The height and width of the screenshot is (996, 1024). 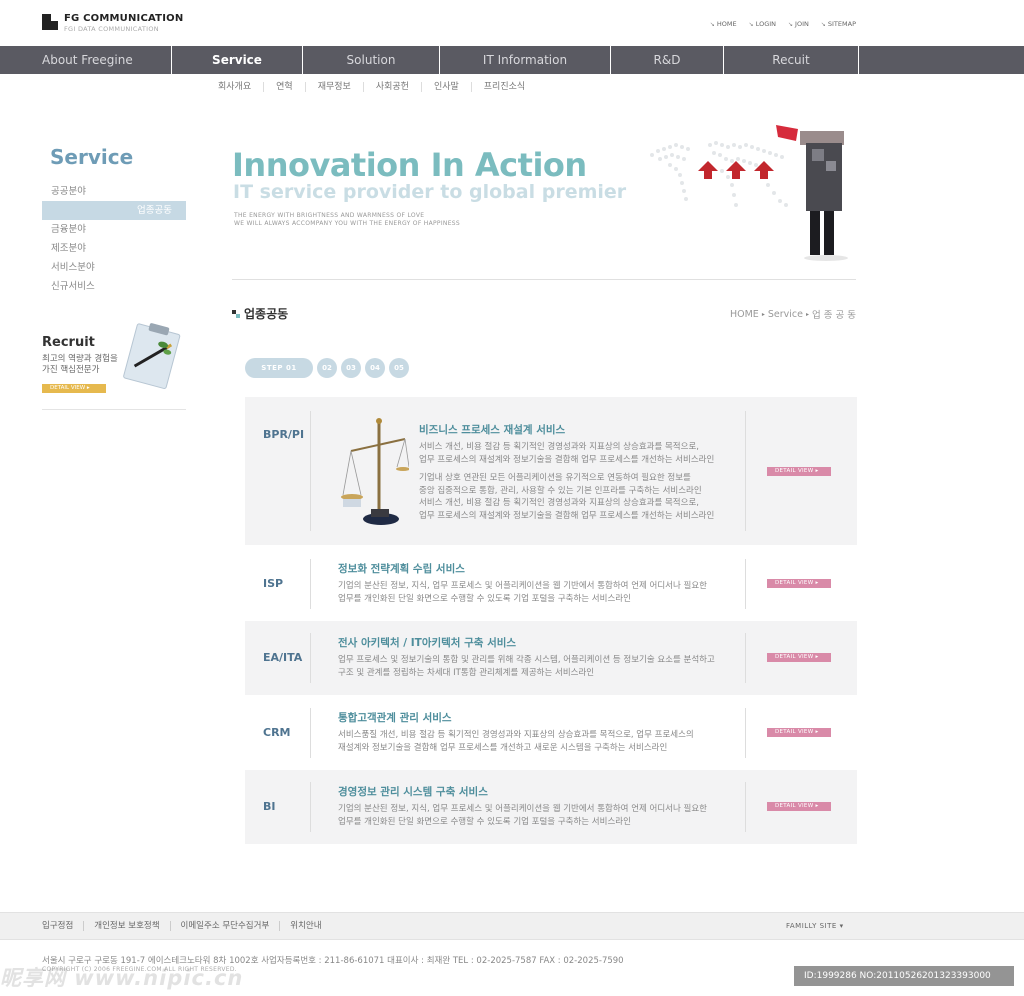 What do you see at coordinates (401, 568) in the screenshot?
I see `service-title: 정보화 전략계획 수립 서비스` at bounding box center [401, 568].